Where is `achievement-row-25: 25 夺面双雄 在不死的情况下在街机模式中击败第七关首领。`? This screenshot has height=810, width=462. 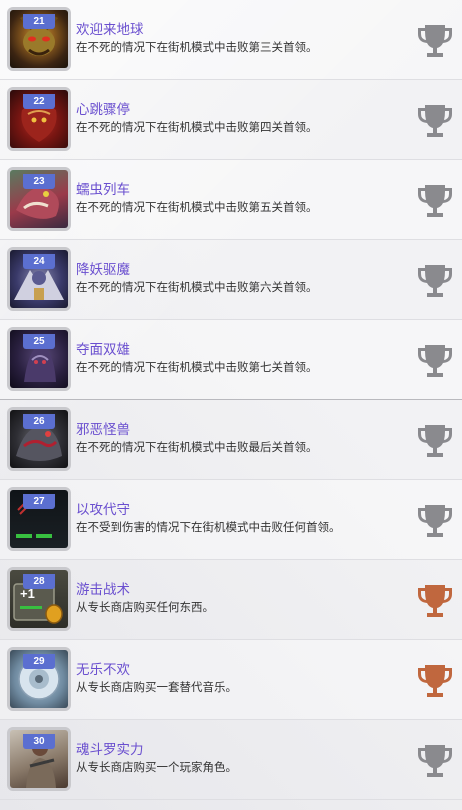 achievement-row-25: 25 夺面双雄 在不死的情况下在街机模式中击败第七关首领。 is located at coordinates (231, 360).